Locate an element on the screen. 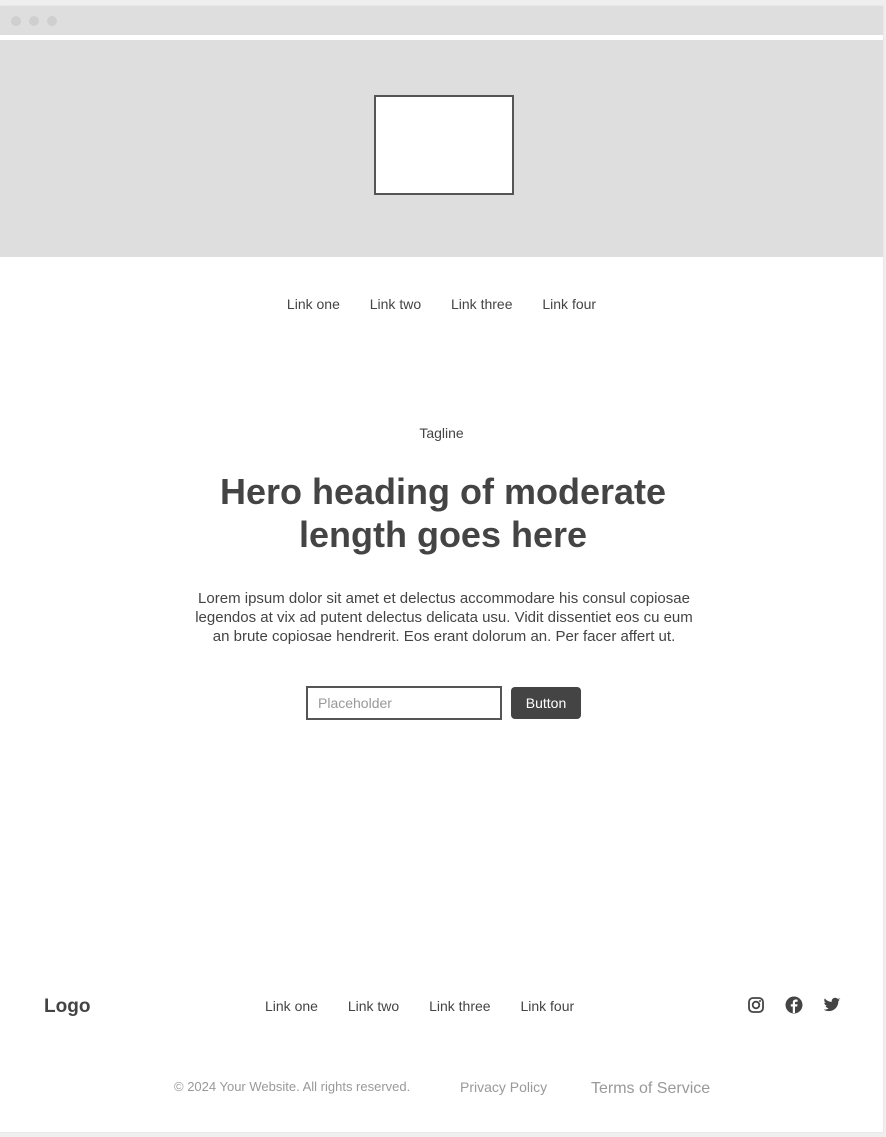  nav-link-one: Link one is located at coordinates (313, 304).